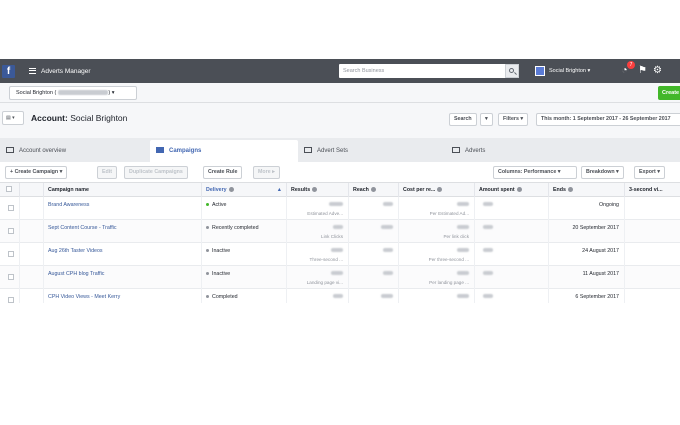 This screenshot has height=425, width=680. Describe the element at coordinates (587, 277) in the screenshot. I see `ends-cell: 11 August 2017` at that location.